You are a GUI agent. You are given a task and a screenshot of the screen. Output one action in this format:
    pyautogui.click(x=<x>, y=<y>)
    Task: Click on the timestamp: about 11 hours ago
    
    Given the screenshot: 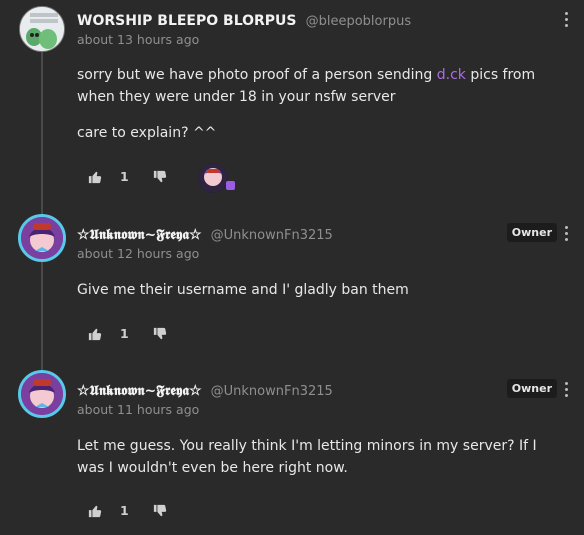 What is the action you would take?
    pyautogui.click(x=138, y=409)
    